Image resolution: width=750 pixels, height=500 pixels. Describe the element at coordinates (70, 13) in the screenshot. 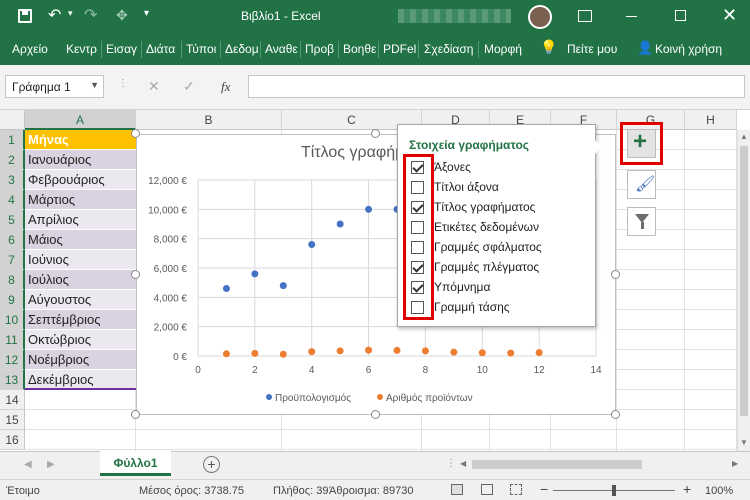

I see `undo-dropdown-icon: ▾` at that location.